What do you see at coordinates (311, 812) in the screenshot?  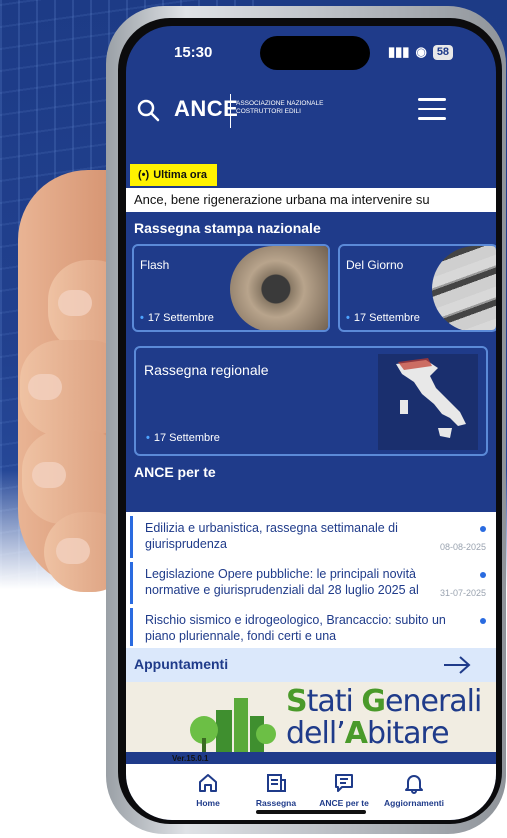 I see `home-indicator` at bounding box center [311, 812].